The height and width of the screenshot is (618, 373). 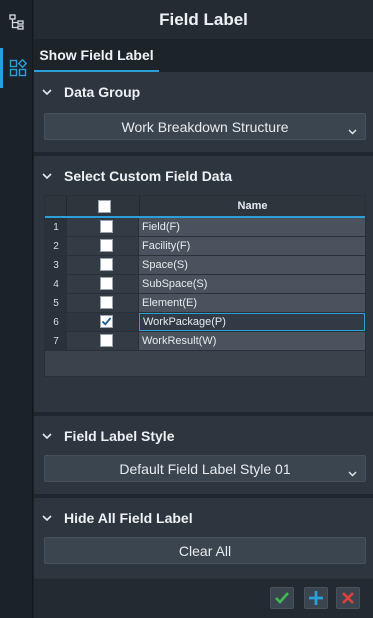 What do you see at coordinates (252, 284) in the screenshot?
I see `row-name: SubSpace(S)` at bounding box center [252, 284].